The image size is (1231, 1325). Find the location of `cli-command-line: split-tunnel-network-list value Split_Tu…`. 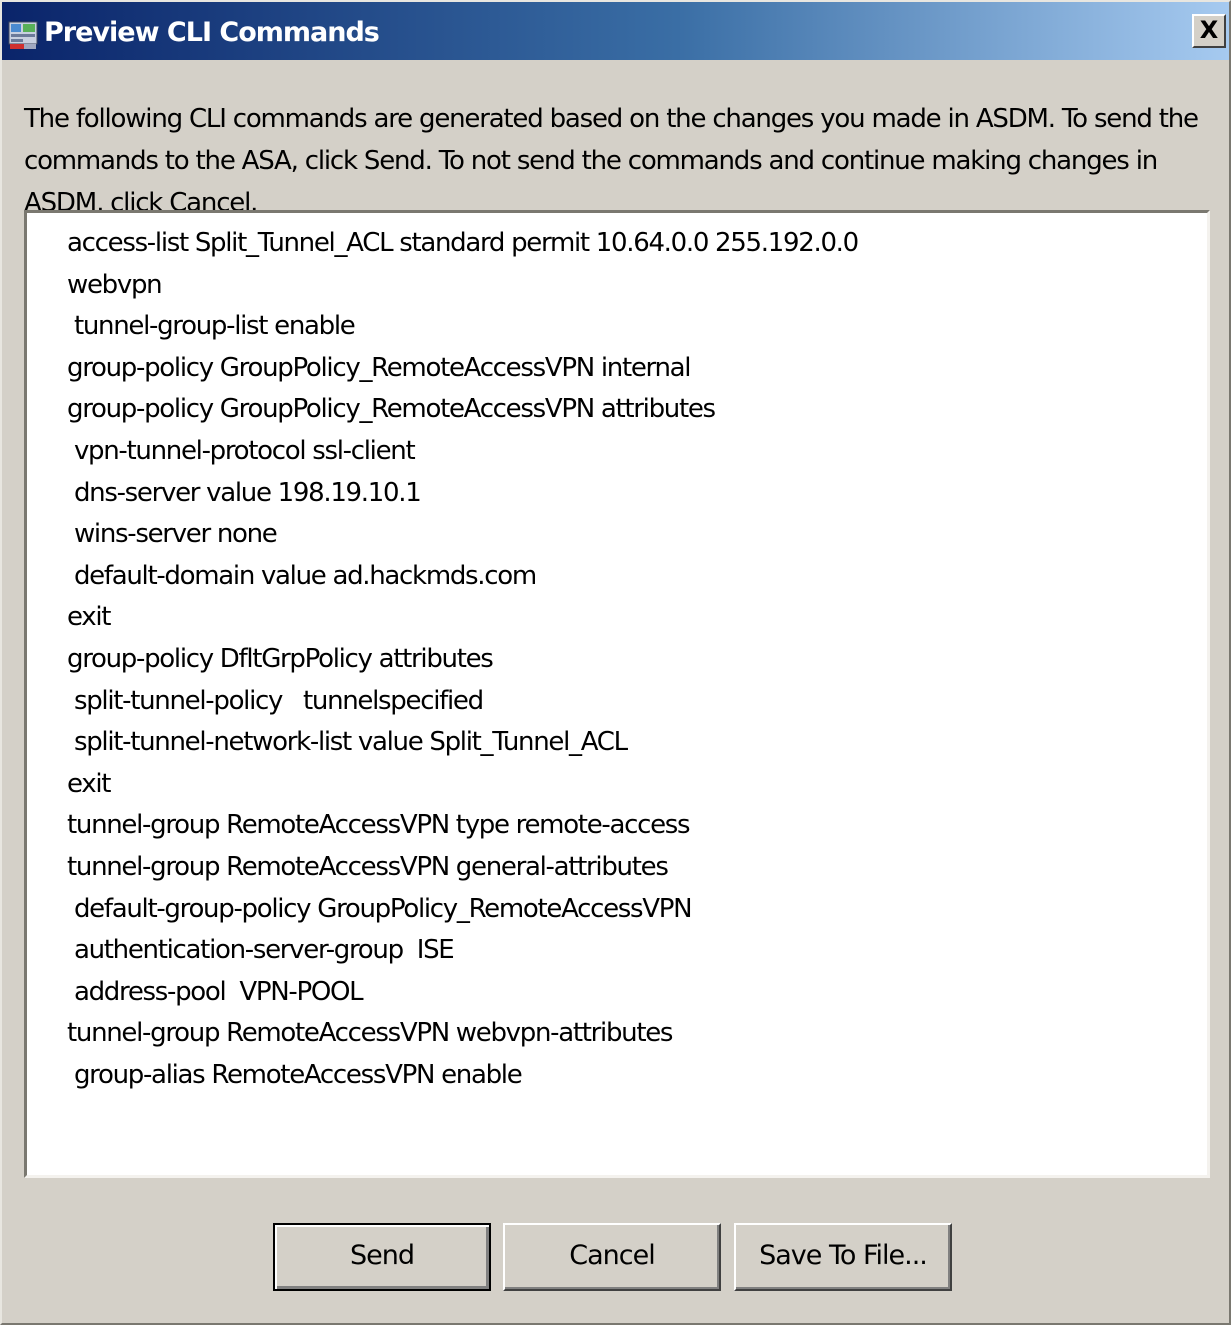

cli-command-line: split-tunnel-network-list value Split_Tu… is located at coordinates (347, 742).